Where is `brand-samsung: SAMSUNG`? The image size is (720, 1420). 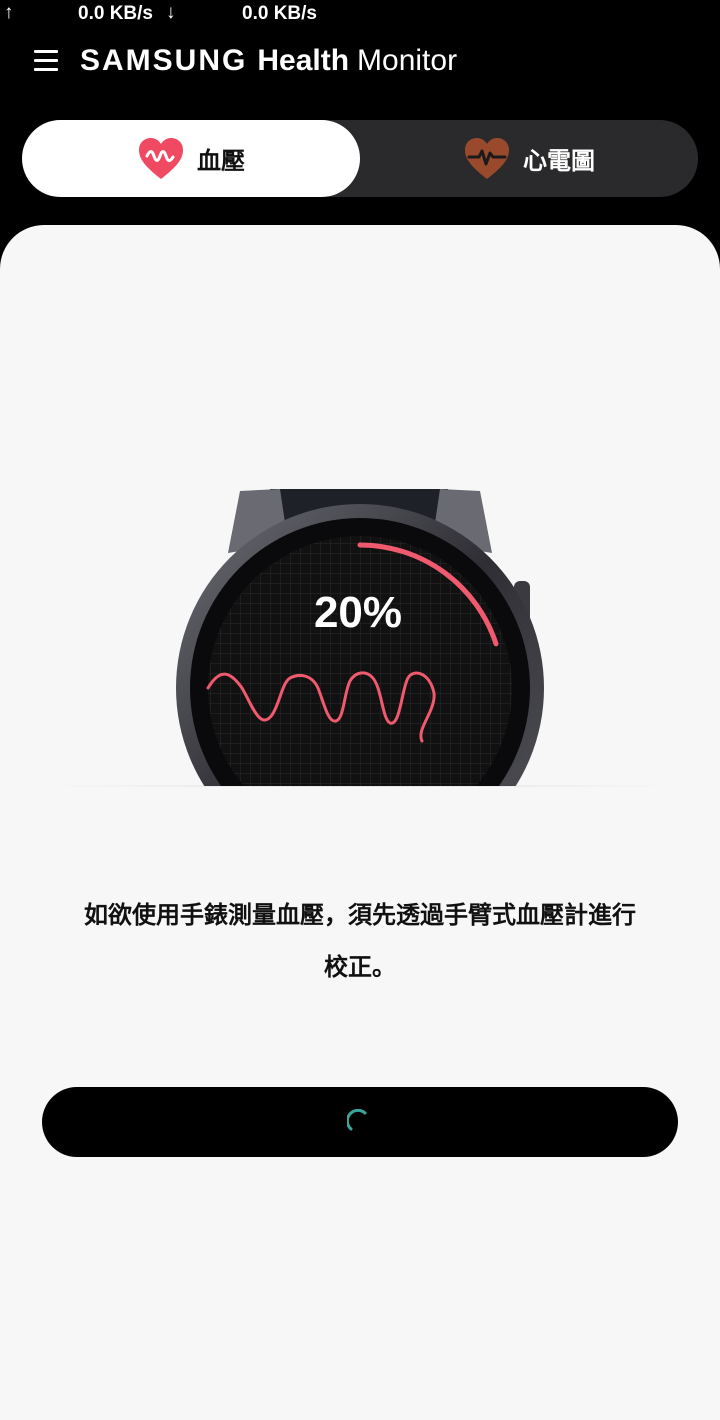
brand-samsung: SAMSUNG is located at coordinates (164, 60).